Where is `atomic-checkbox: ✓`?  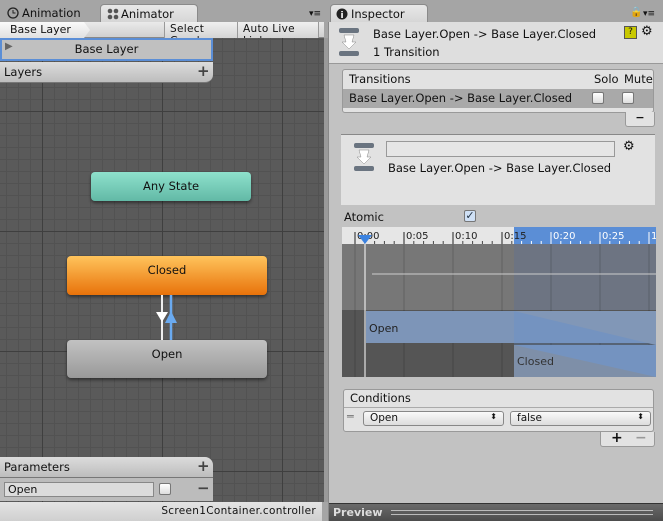
atomic-checkbox: ✓ is located at coordinates (470, 216).